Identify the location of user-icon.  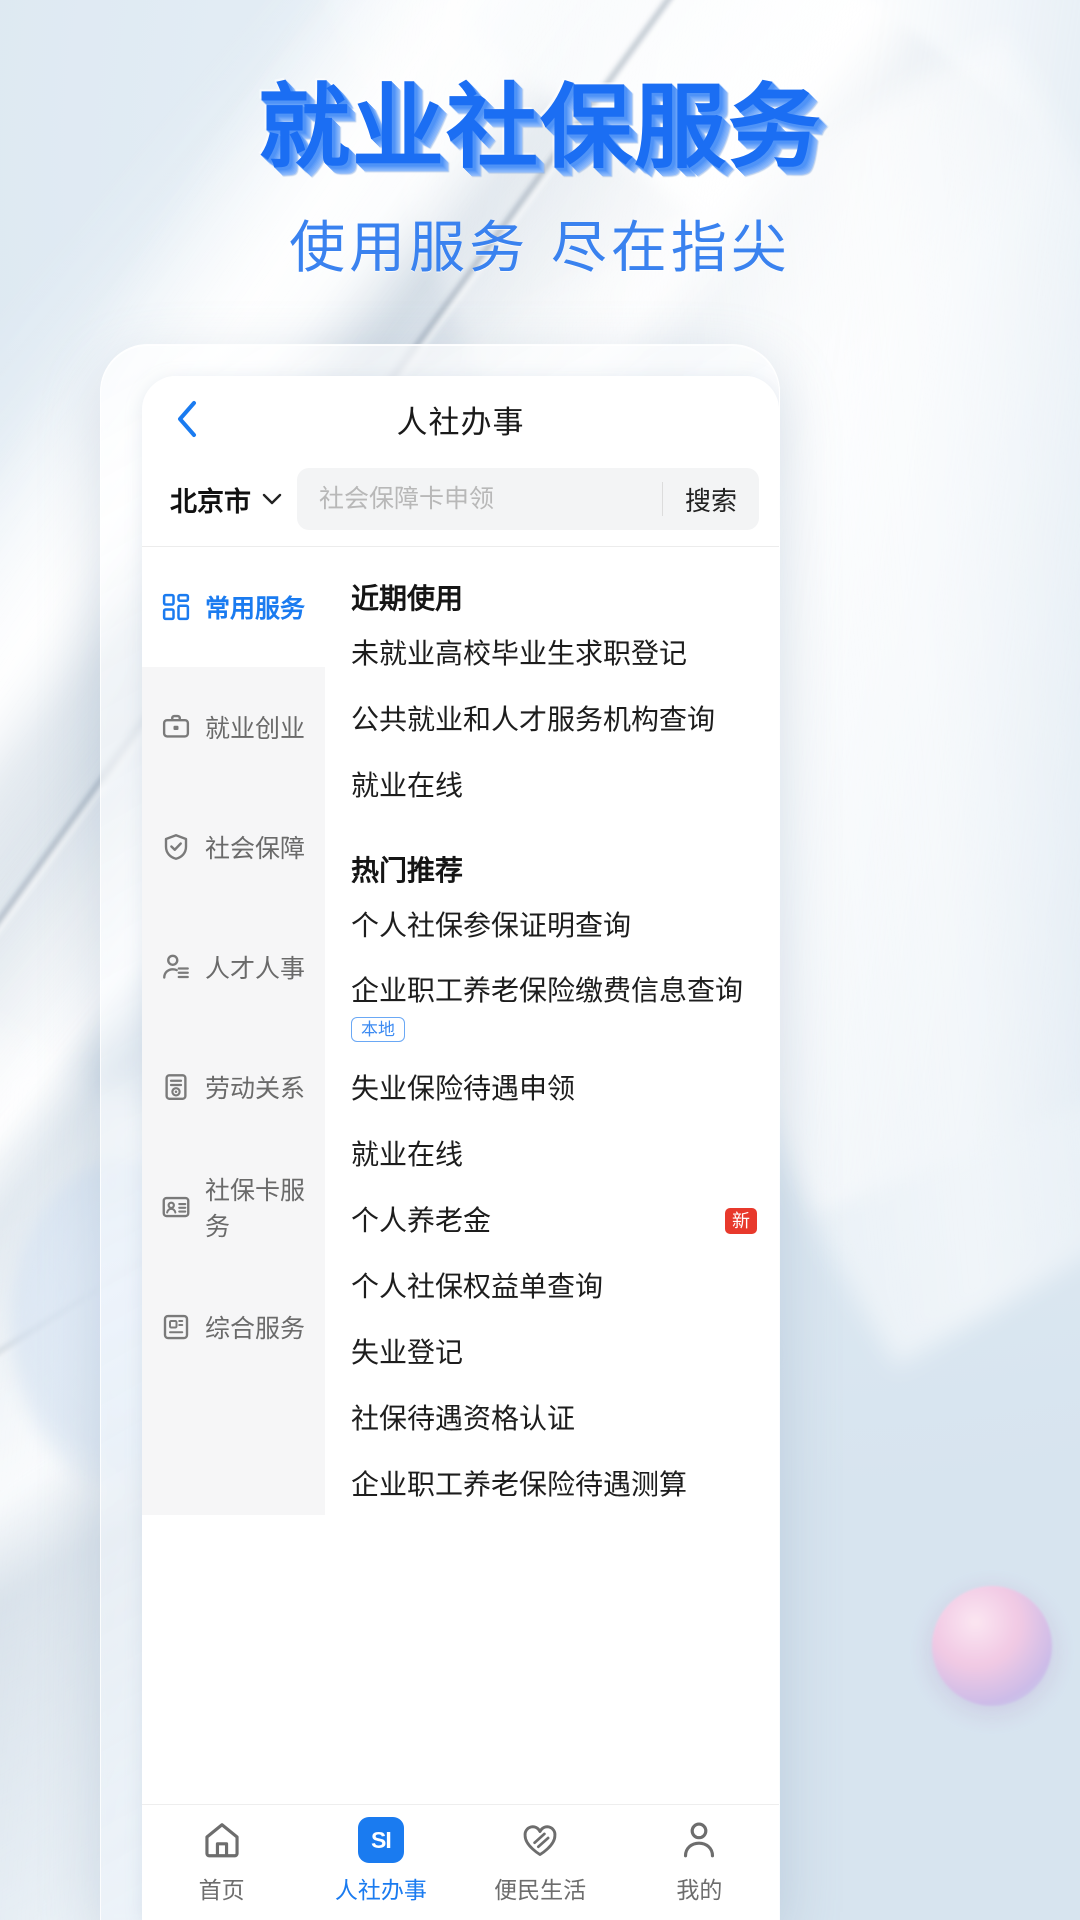
(699, 1840).